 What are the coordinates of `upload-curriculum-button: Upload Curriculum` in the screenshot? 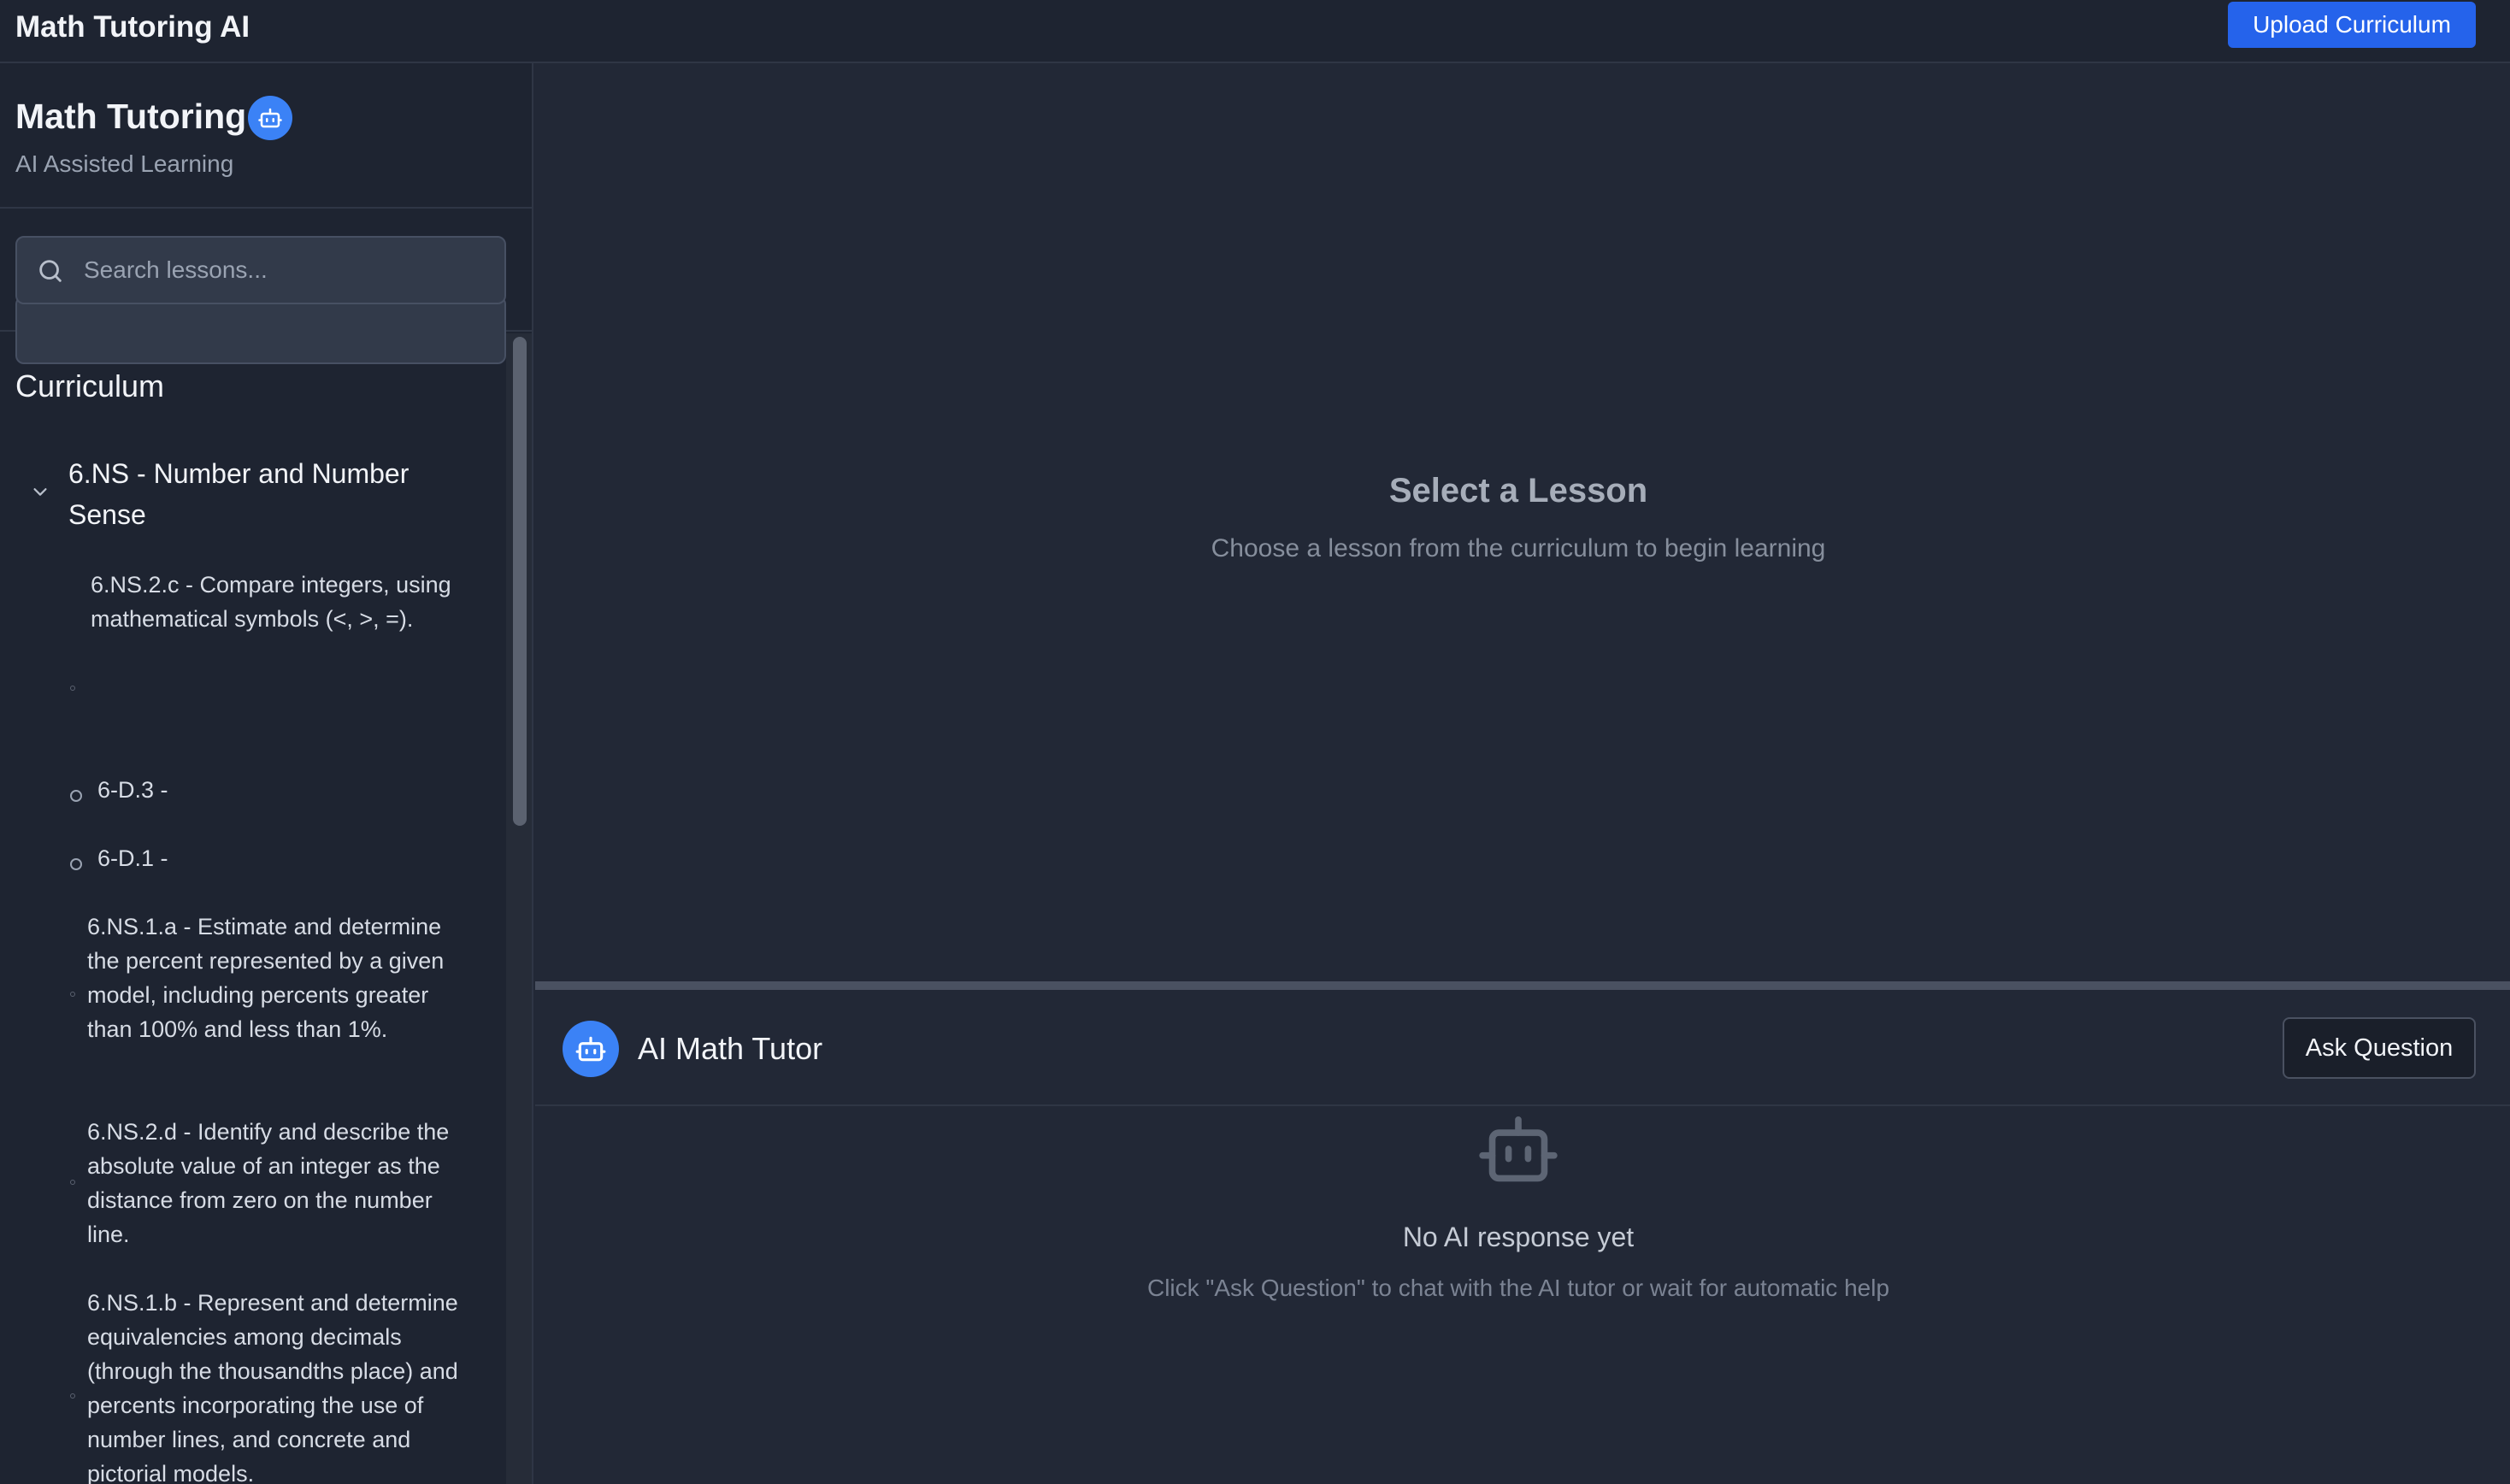 It's located at (2352, 25).